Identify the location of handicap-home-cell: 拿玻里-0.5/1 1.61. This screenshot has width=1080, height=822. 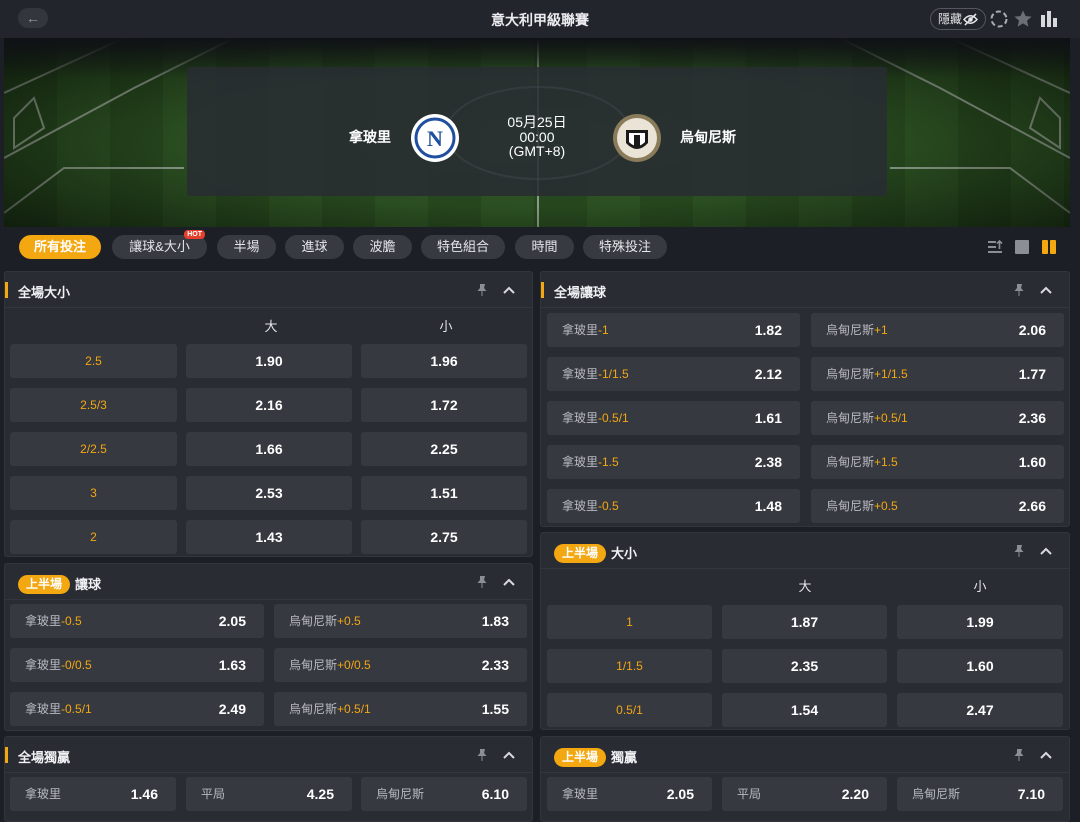
(673, 418).